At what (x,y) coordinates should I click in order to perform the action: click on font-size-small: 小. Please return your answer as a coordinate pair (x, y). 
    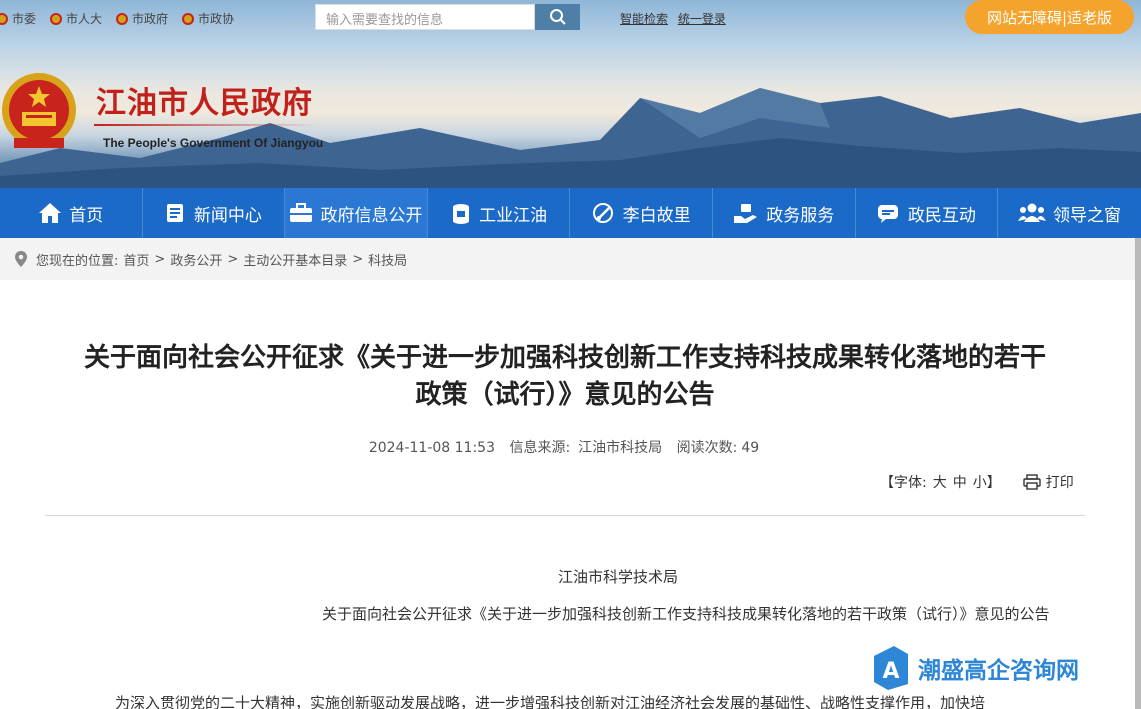
    Looking at the image, I should click on (980, 482).